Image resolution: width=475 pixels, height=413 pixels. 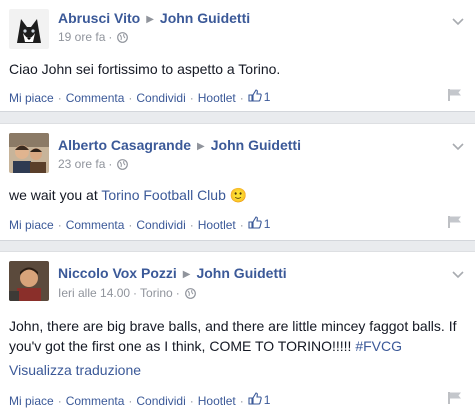 I want to click on post-meta: 23 ore fa ·, so click(x=93, y=165).